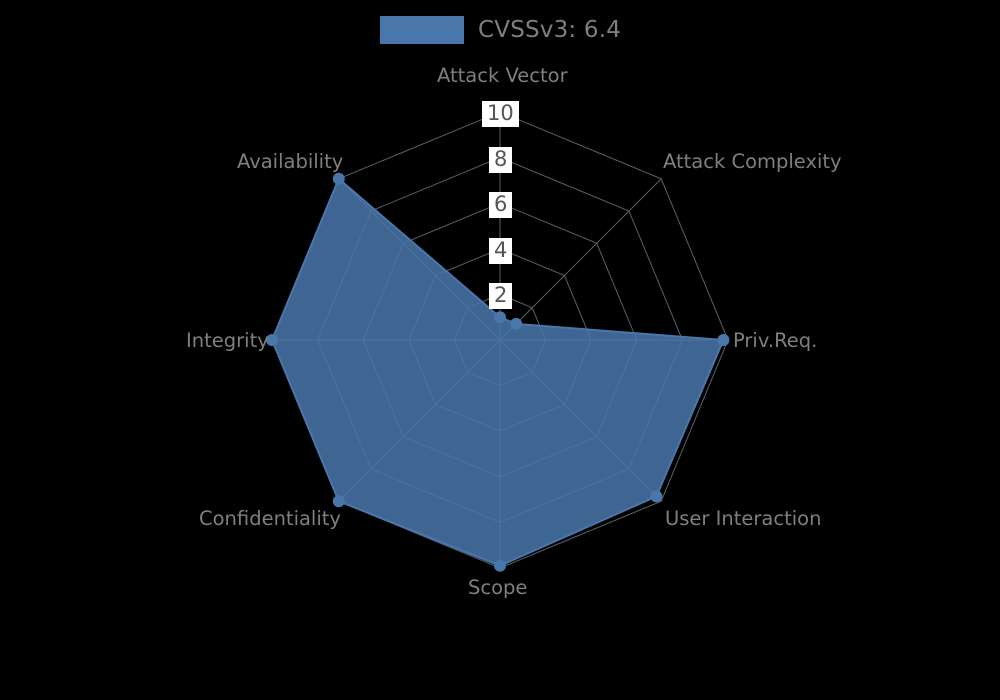 This screenshot has width=1000, height=700. What do you see at coordinates (743, 518) in the screenshot?
I see `axis-label-user-interaction: User Interaction` at bounding box center [743, 518].